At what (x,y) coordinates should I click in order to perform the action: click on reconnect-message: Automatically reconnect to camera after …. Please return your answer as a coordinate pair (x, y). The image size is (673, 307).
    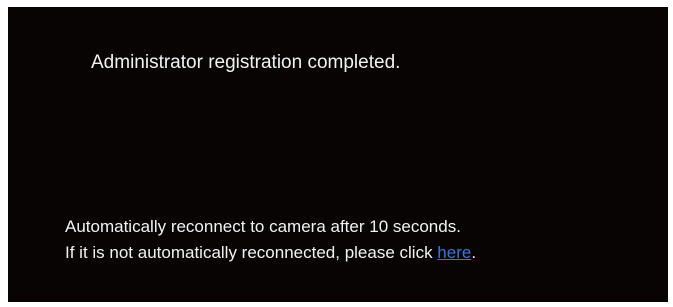
    Looking at the image, I should click on (270, 240).